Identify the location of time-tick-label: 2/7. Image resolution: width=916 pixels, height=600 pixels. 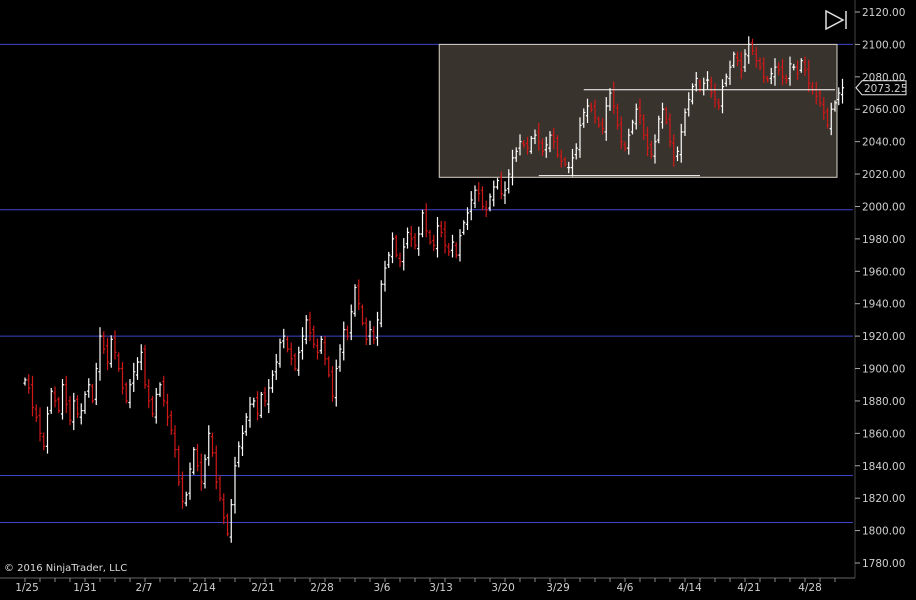
(144, 588).